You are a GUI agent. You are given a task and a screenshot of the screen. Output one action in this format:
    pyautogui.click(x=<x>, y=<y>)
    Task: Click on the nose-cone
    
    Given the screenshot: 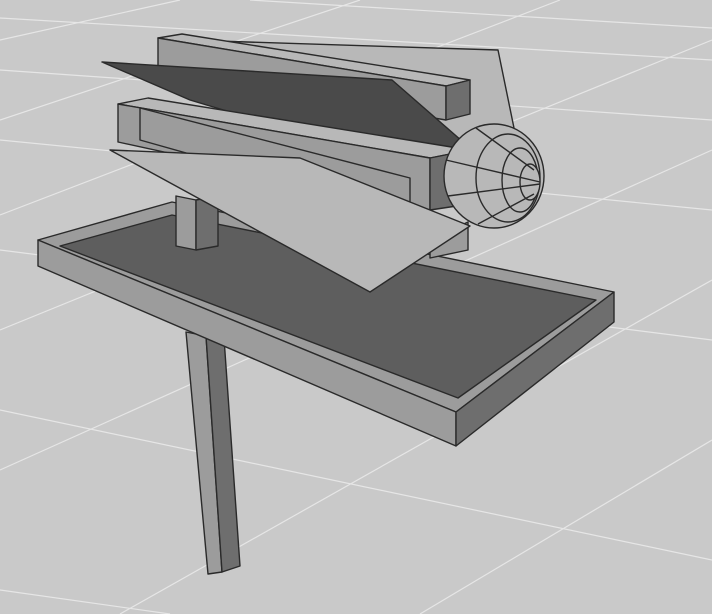 What is the action you would take?
    pyautogui.click(x=494, y=176)
    